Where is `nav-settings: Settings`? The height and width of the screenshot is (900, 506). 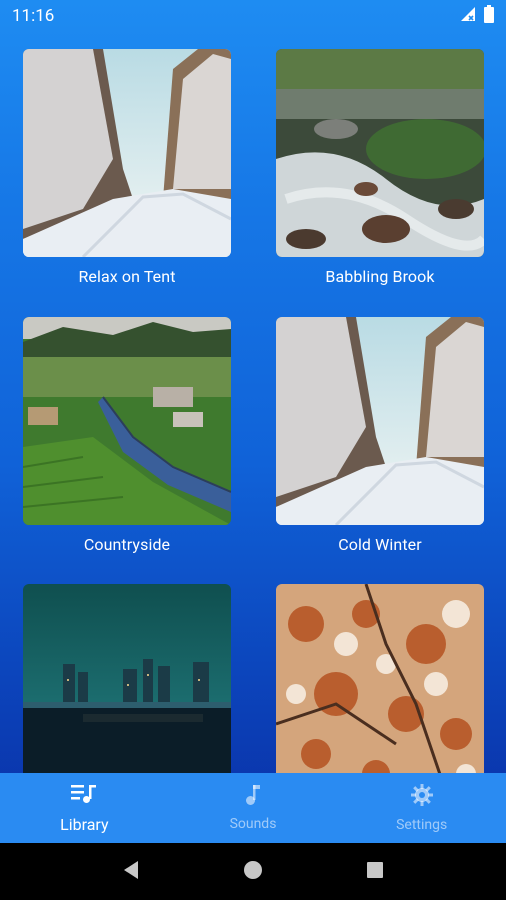 nav-settings: Settings is located at coordinates (421, 808).